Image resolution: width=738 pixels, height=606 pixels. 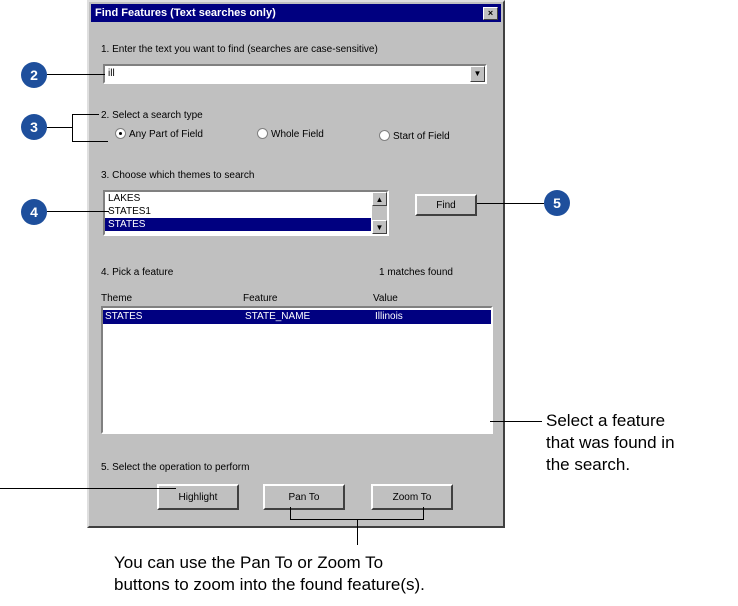 I want to click on radio-start-of-field-label: Start of Field, so click(x=421, y=136).